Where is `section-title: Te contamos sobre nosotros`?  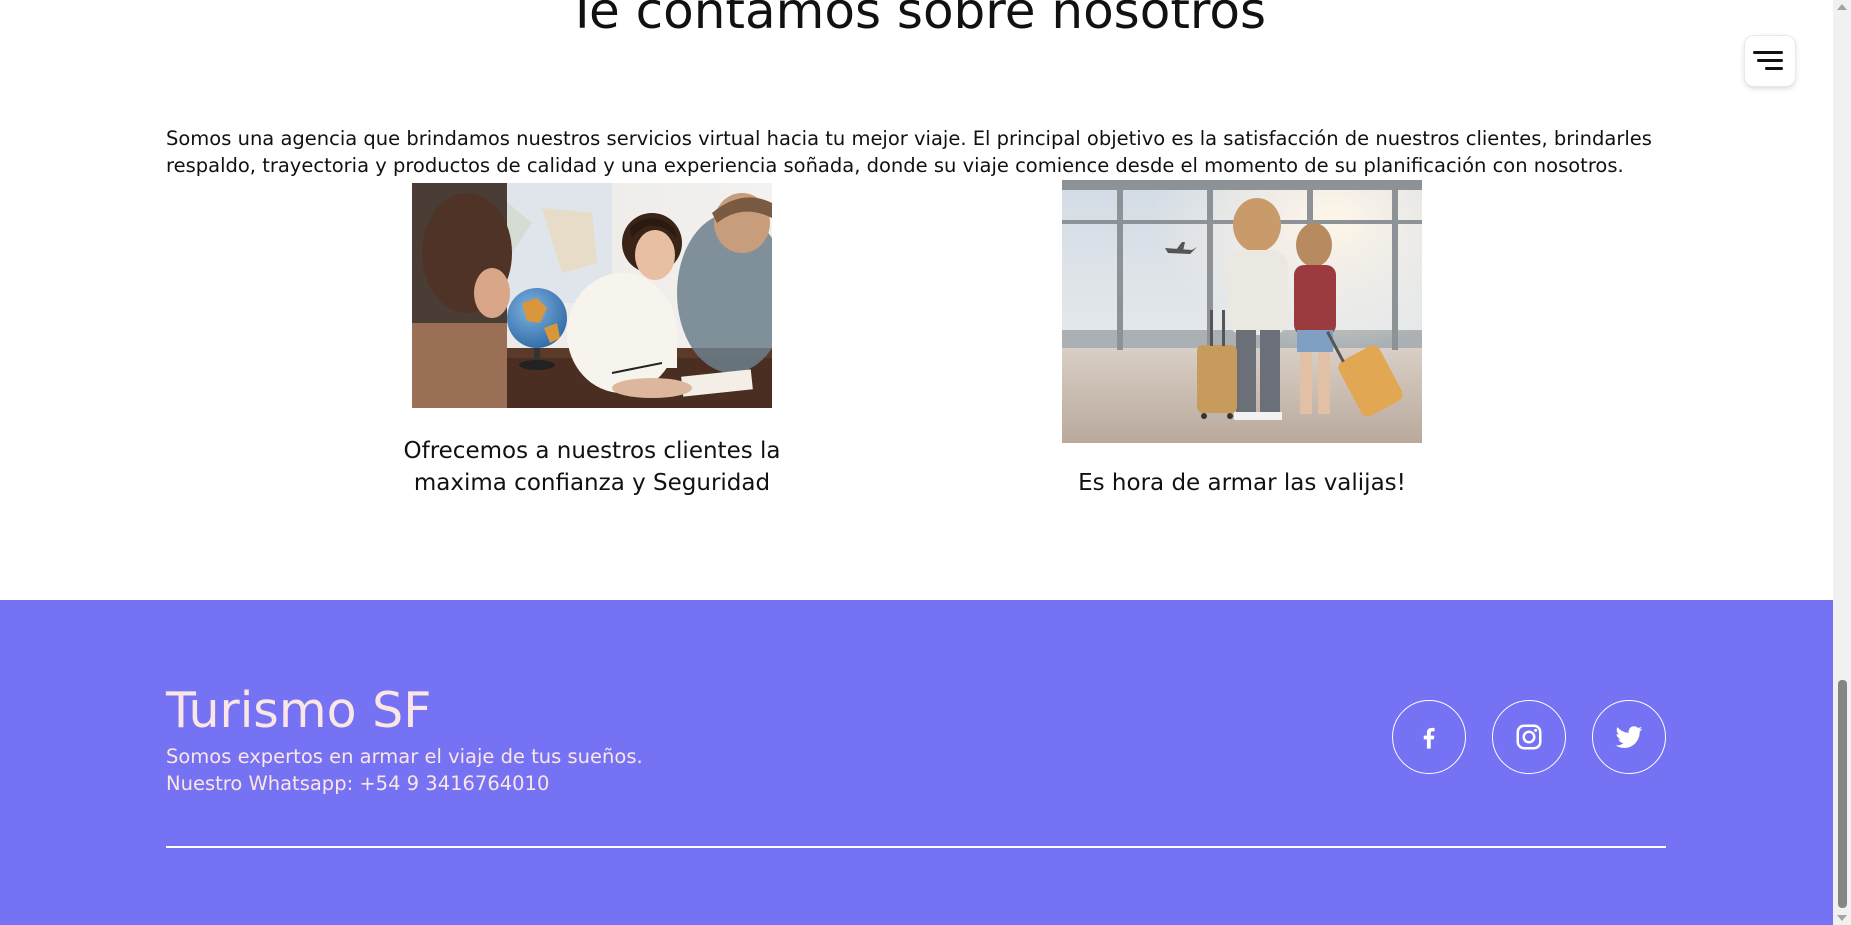
section-title: Te contamos sobre nosotros is located at coordinates (916, 20).